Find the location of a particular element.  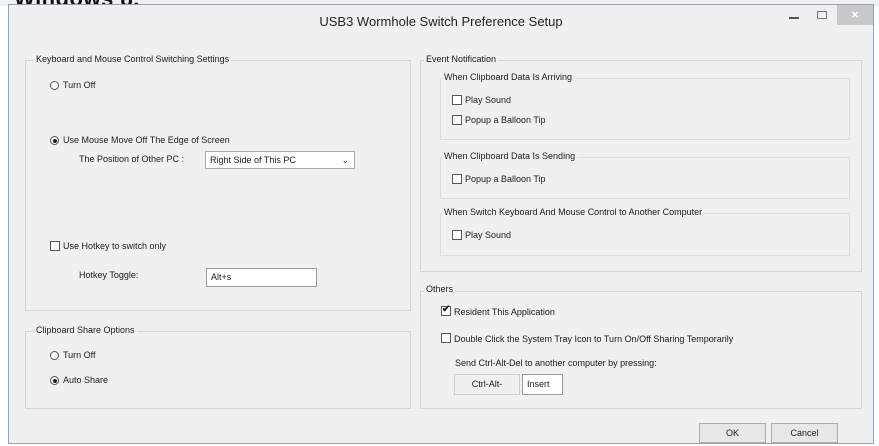

close-button: × is located at coordinates (855, 15).